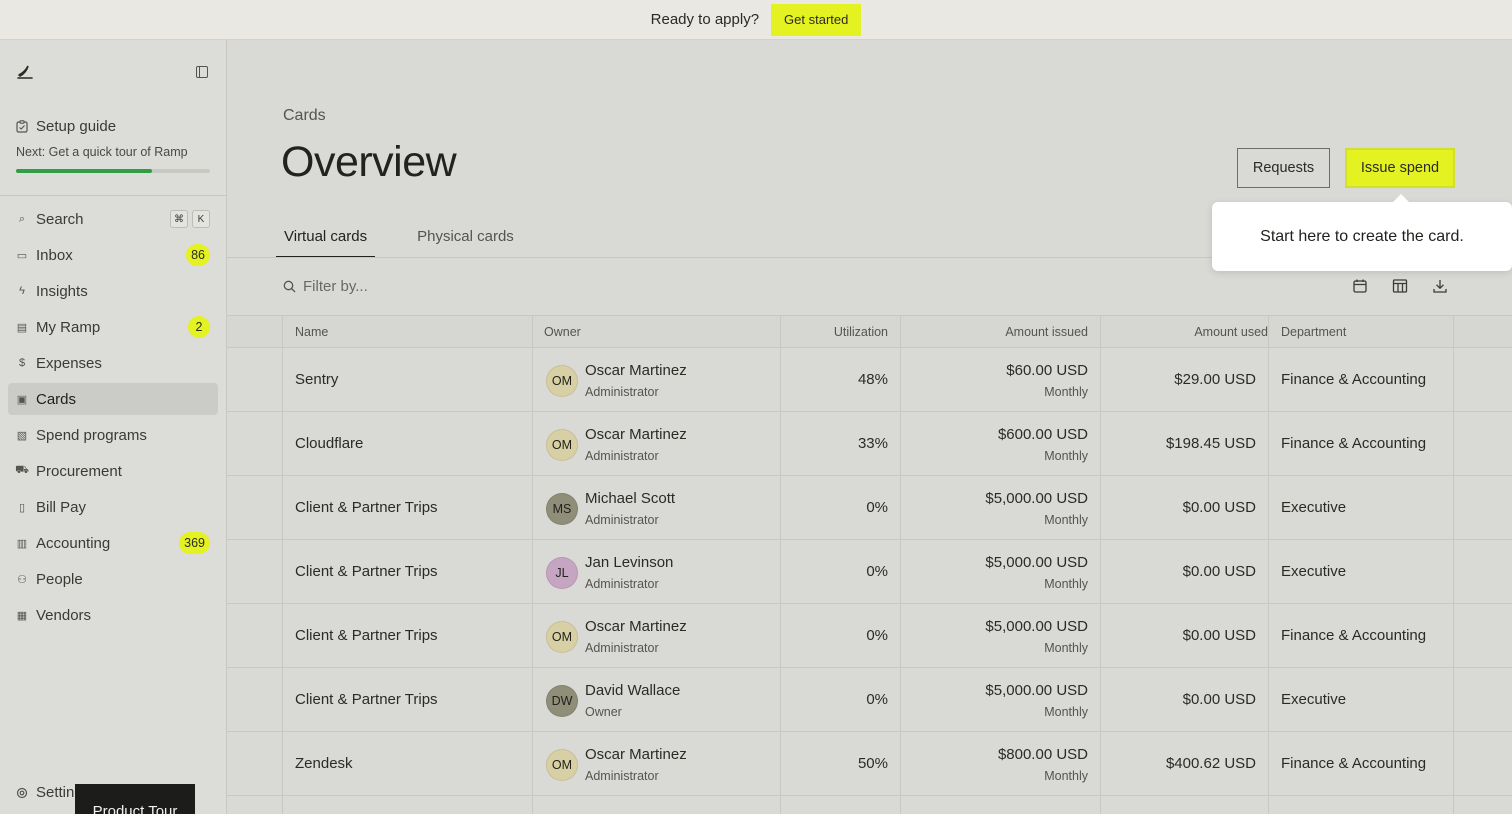 The width and height of the screenshot is (1512, 814). What do you see at coordinates (113, 543) in the screenshot?
I see `sidebar-item-accounting: ▥ Accounting 369` at bounding box center [113, 543].